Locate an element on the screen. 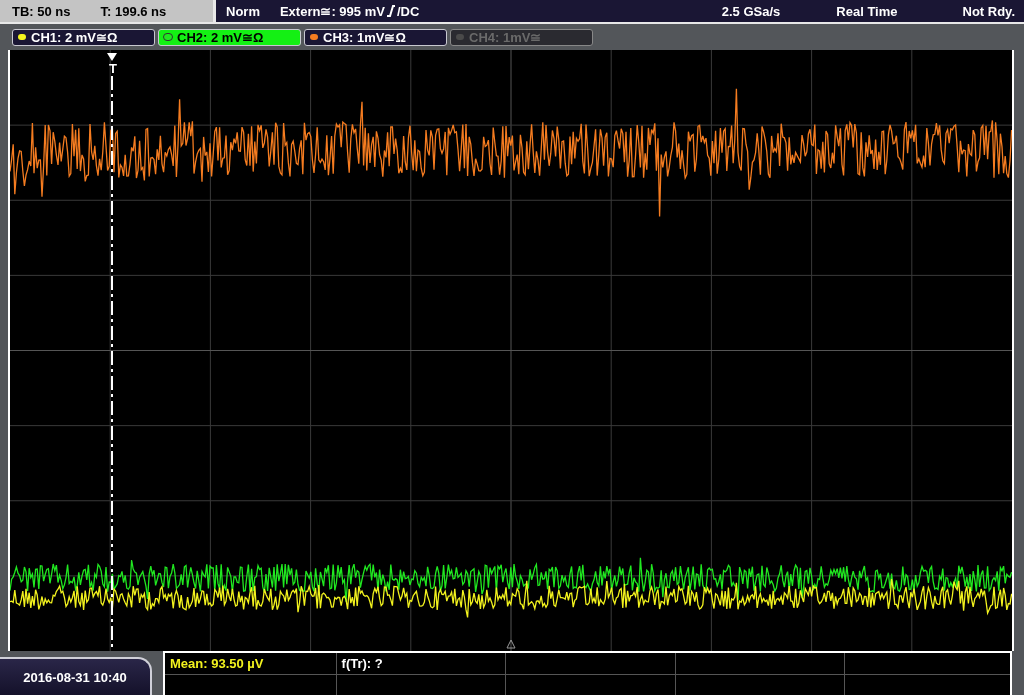  trigger-marker: T is located at coordinates (113, 68).